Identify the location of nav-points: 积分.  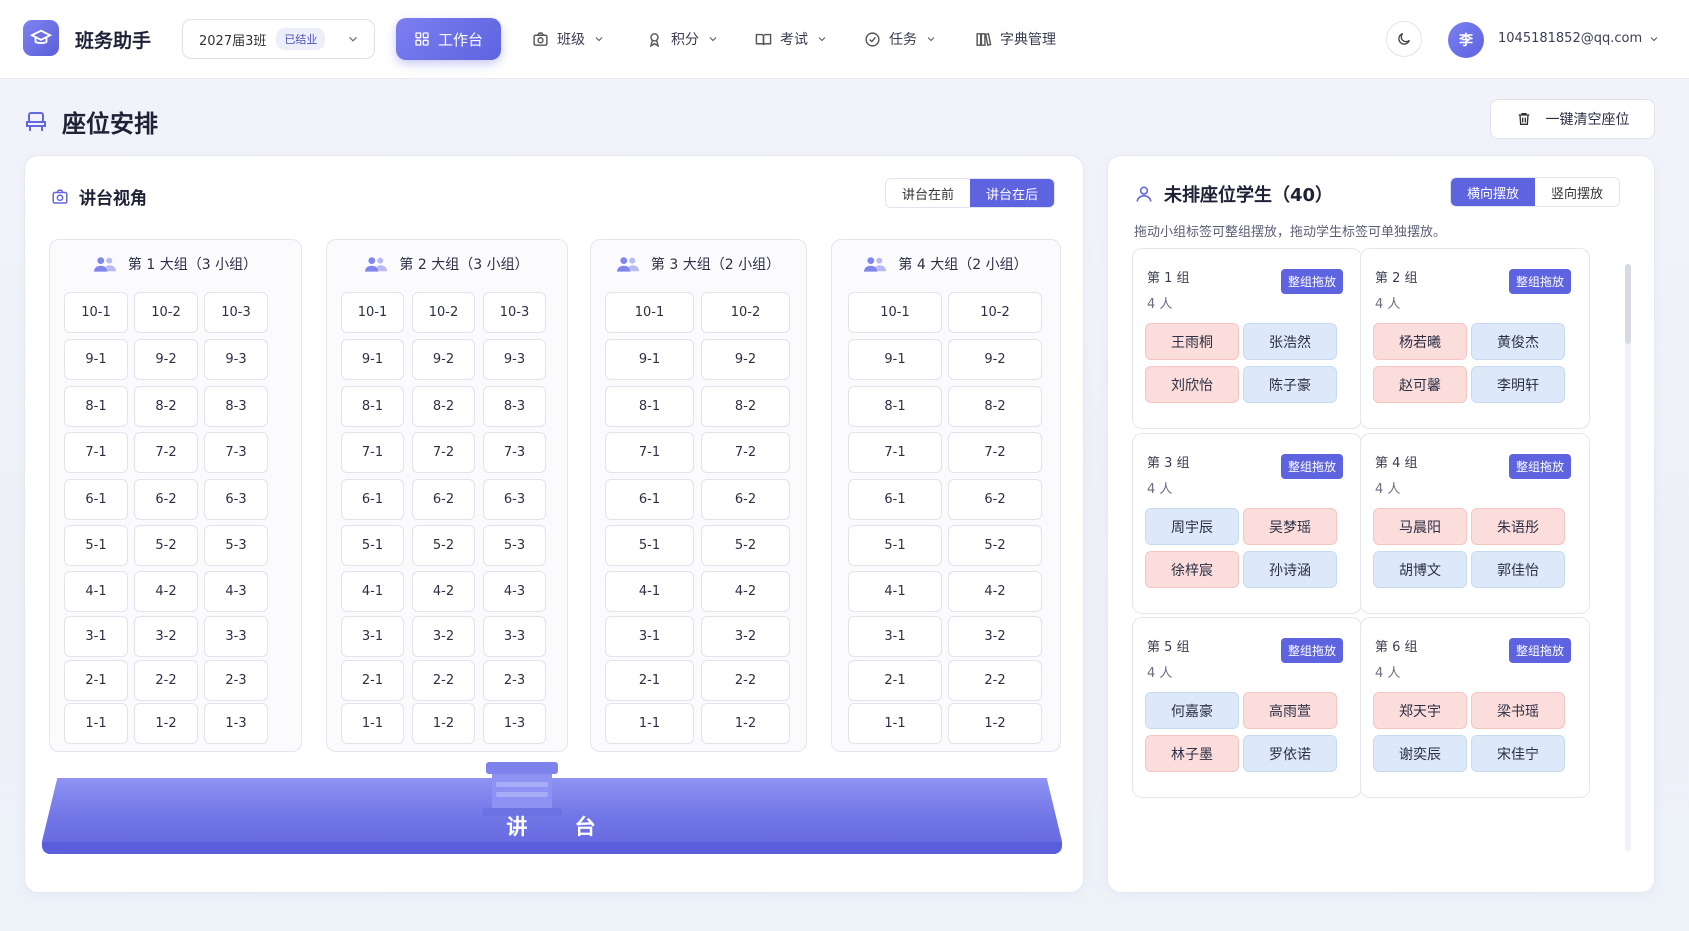
(682, 39).